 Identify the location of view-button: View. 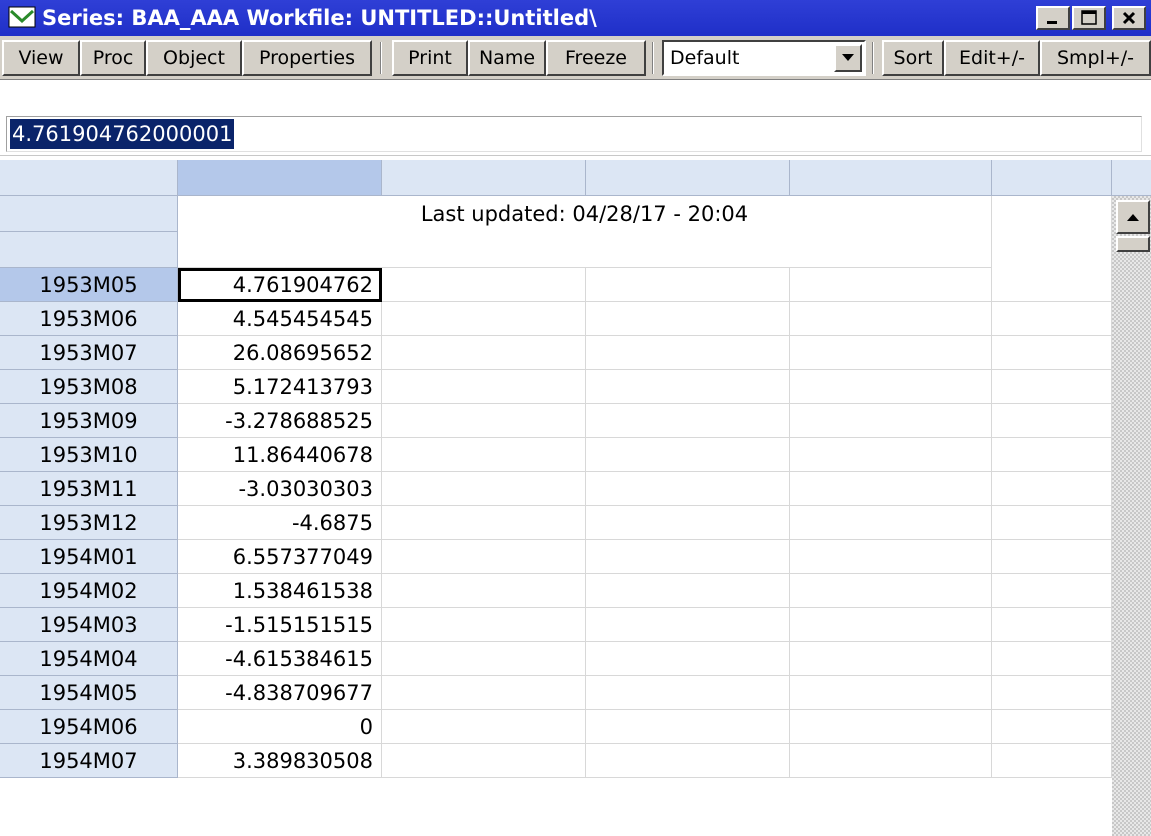
(41, 58).